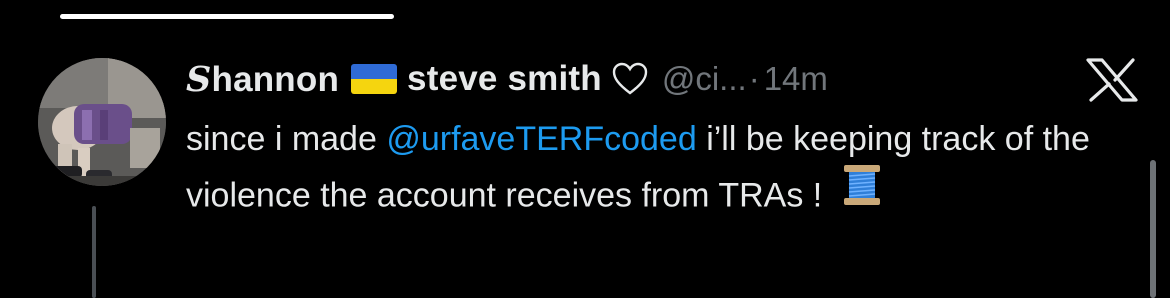  What do you see at coordinates (1153, 229) in the screenshot?
I see `scrollbar-thumb` at bounding box center [1153, 229].